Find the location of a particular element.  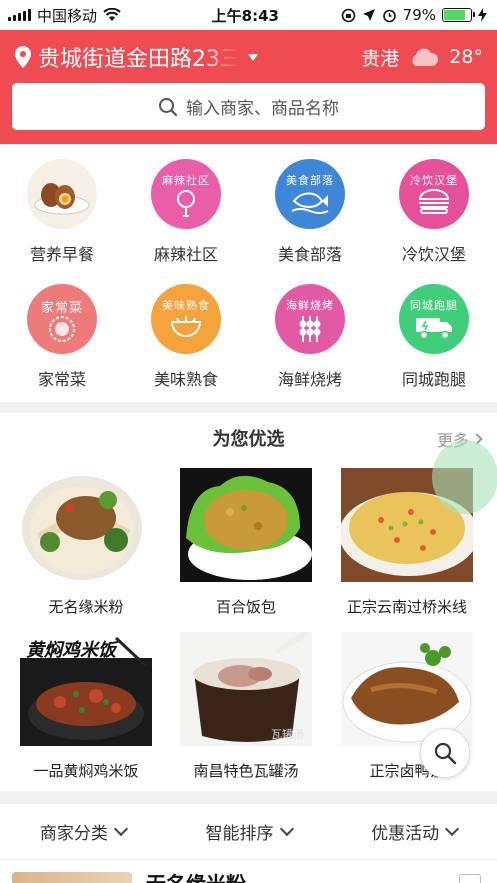

plate-icon: 家常菜 is located at coordinates (62, 319).